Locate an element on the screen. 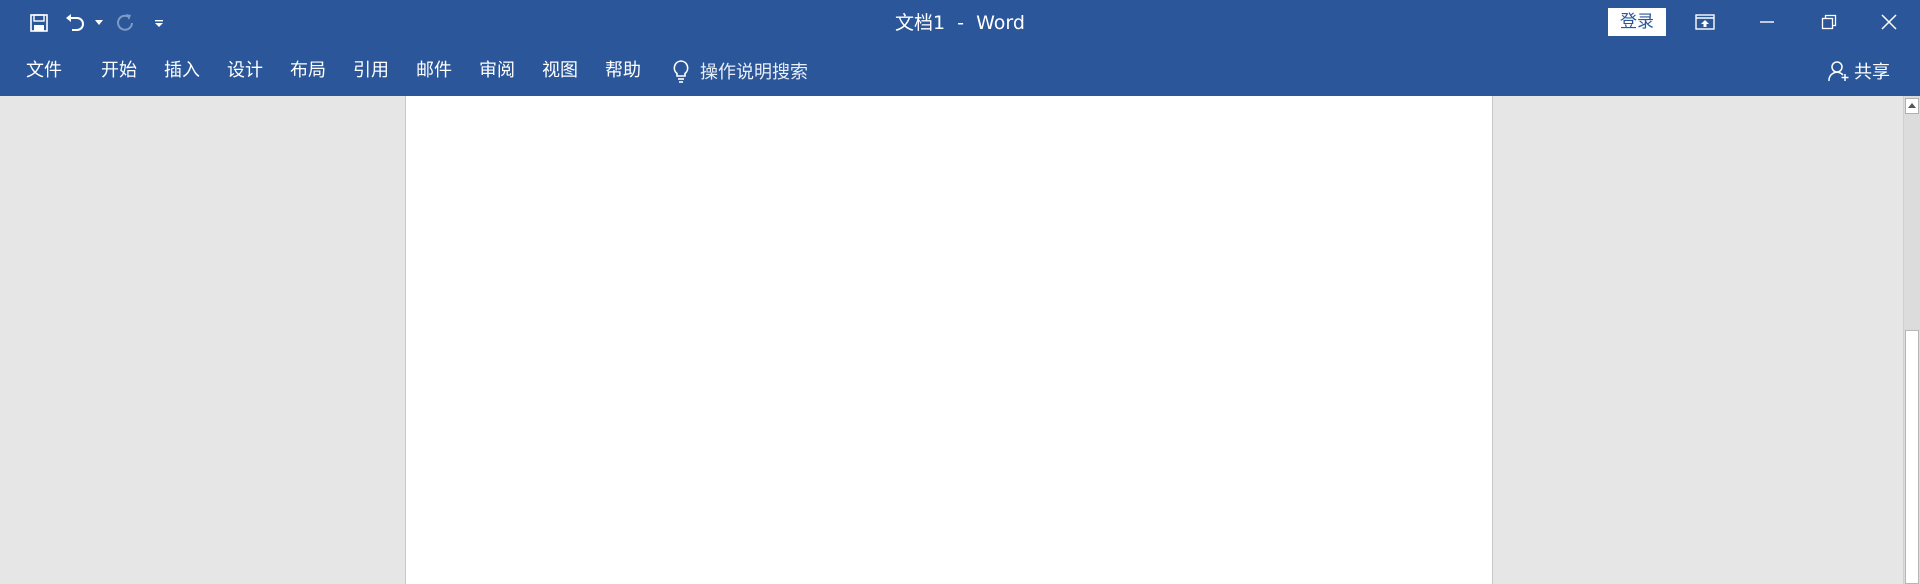  minimize-icon is located at coordinates (1767, 22).